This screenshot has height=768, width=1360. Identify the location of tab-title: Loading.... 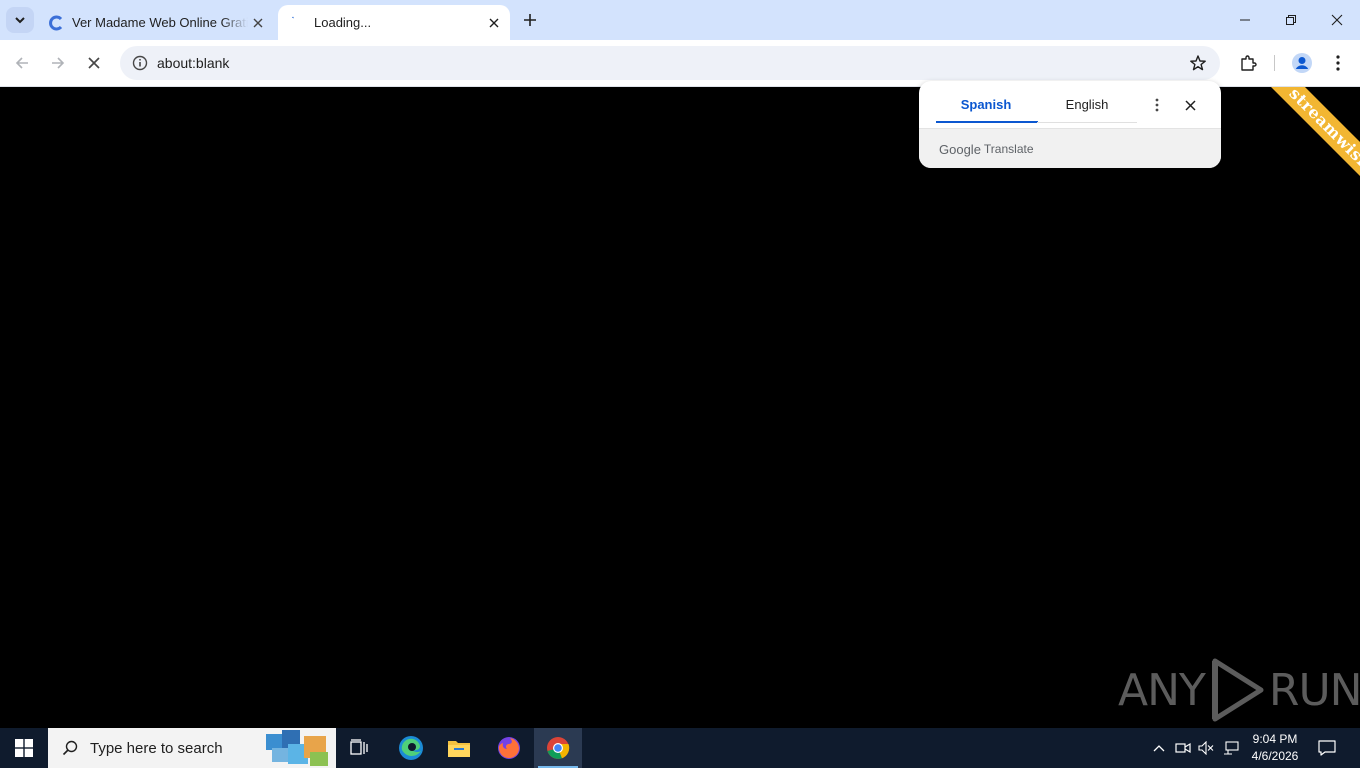
(343, 22).